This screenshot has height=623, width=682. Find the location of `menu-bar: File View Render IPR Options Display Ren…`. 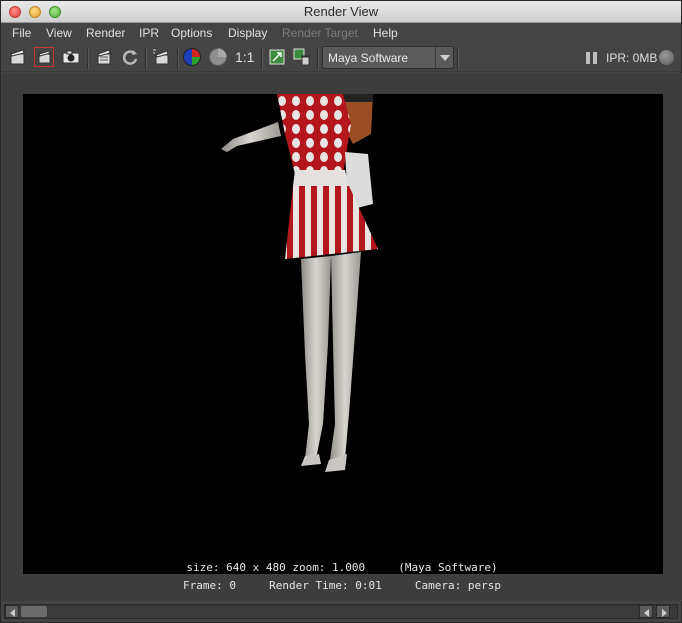

menu-bar: File View Render IPR Options Display Ren… is located at coordinates (341, 33).